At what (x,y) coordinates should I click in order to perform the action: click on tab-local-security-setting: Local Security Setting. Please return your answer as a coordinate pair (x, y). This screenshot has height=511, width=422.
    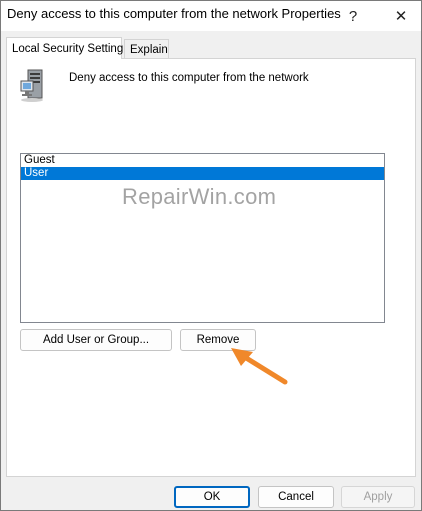
    Looking at the image, I should click on (64, 48).